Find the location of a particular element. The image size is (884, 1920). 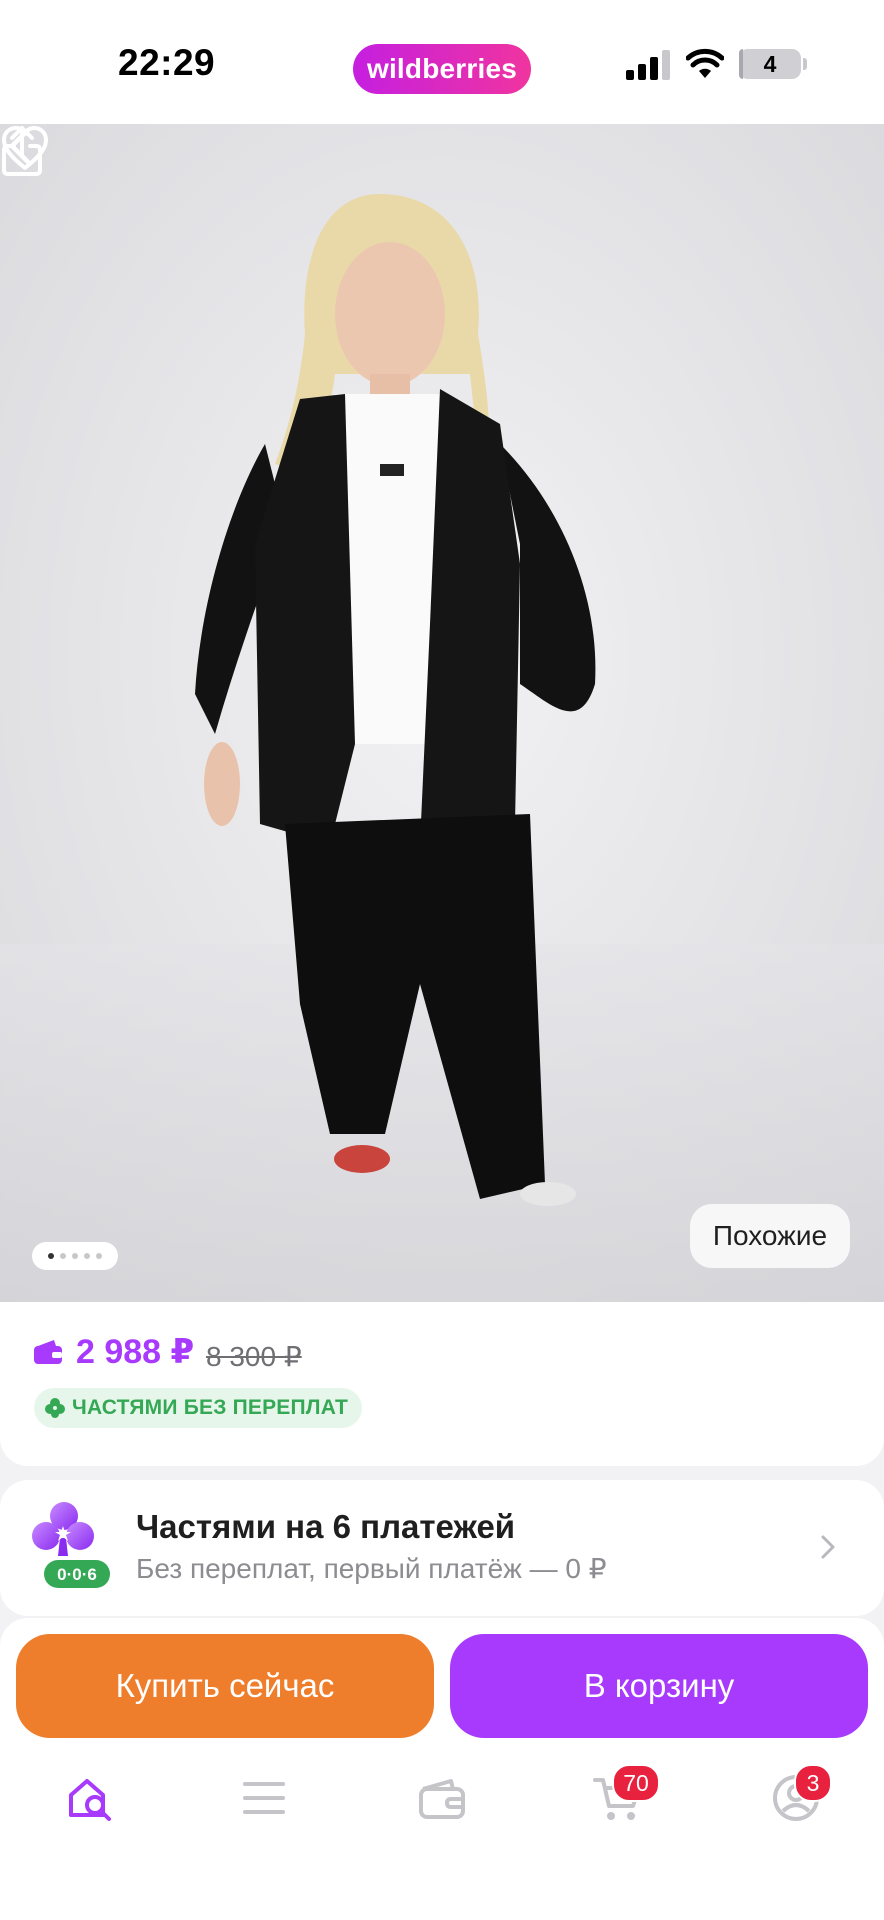

old-price: 8 300 ₽ is located at coordinates (254, 1356).